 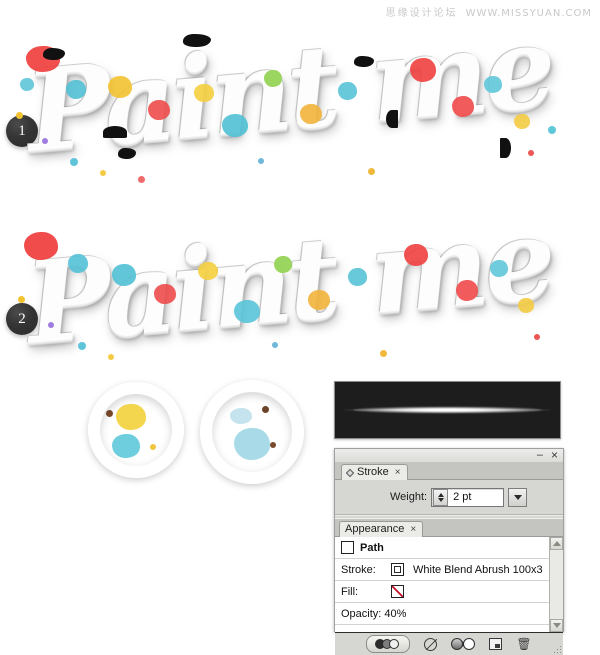 I want to click on appearance-row-fill: Fill:, so click(x=449, y=592).